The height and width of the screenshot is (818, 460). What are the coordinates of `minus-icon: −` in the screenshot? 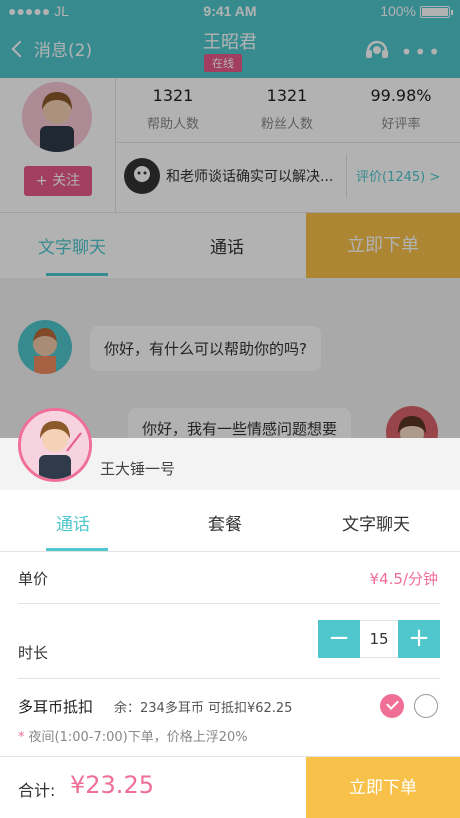 It's located at (339, 639).